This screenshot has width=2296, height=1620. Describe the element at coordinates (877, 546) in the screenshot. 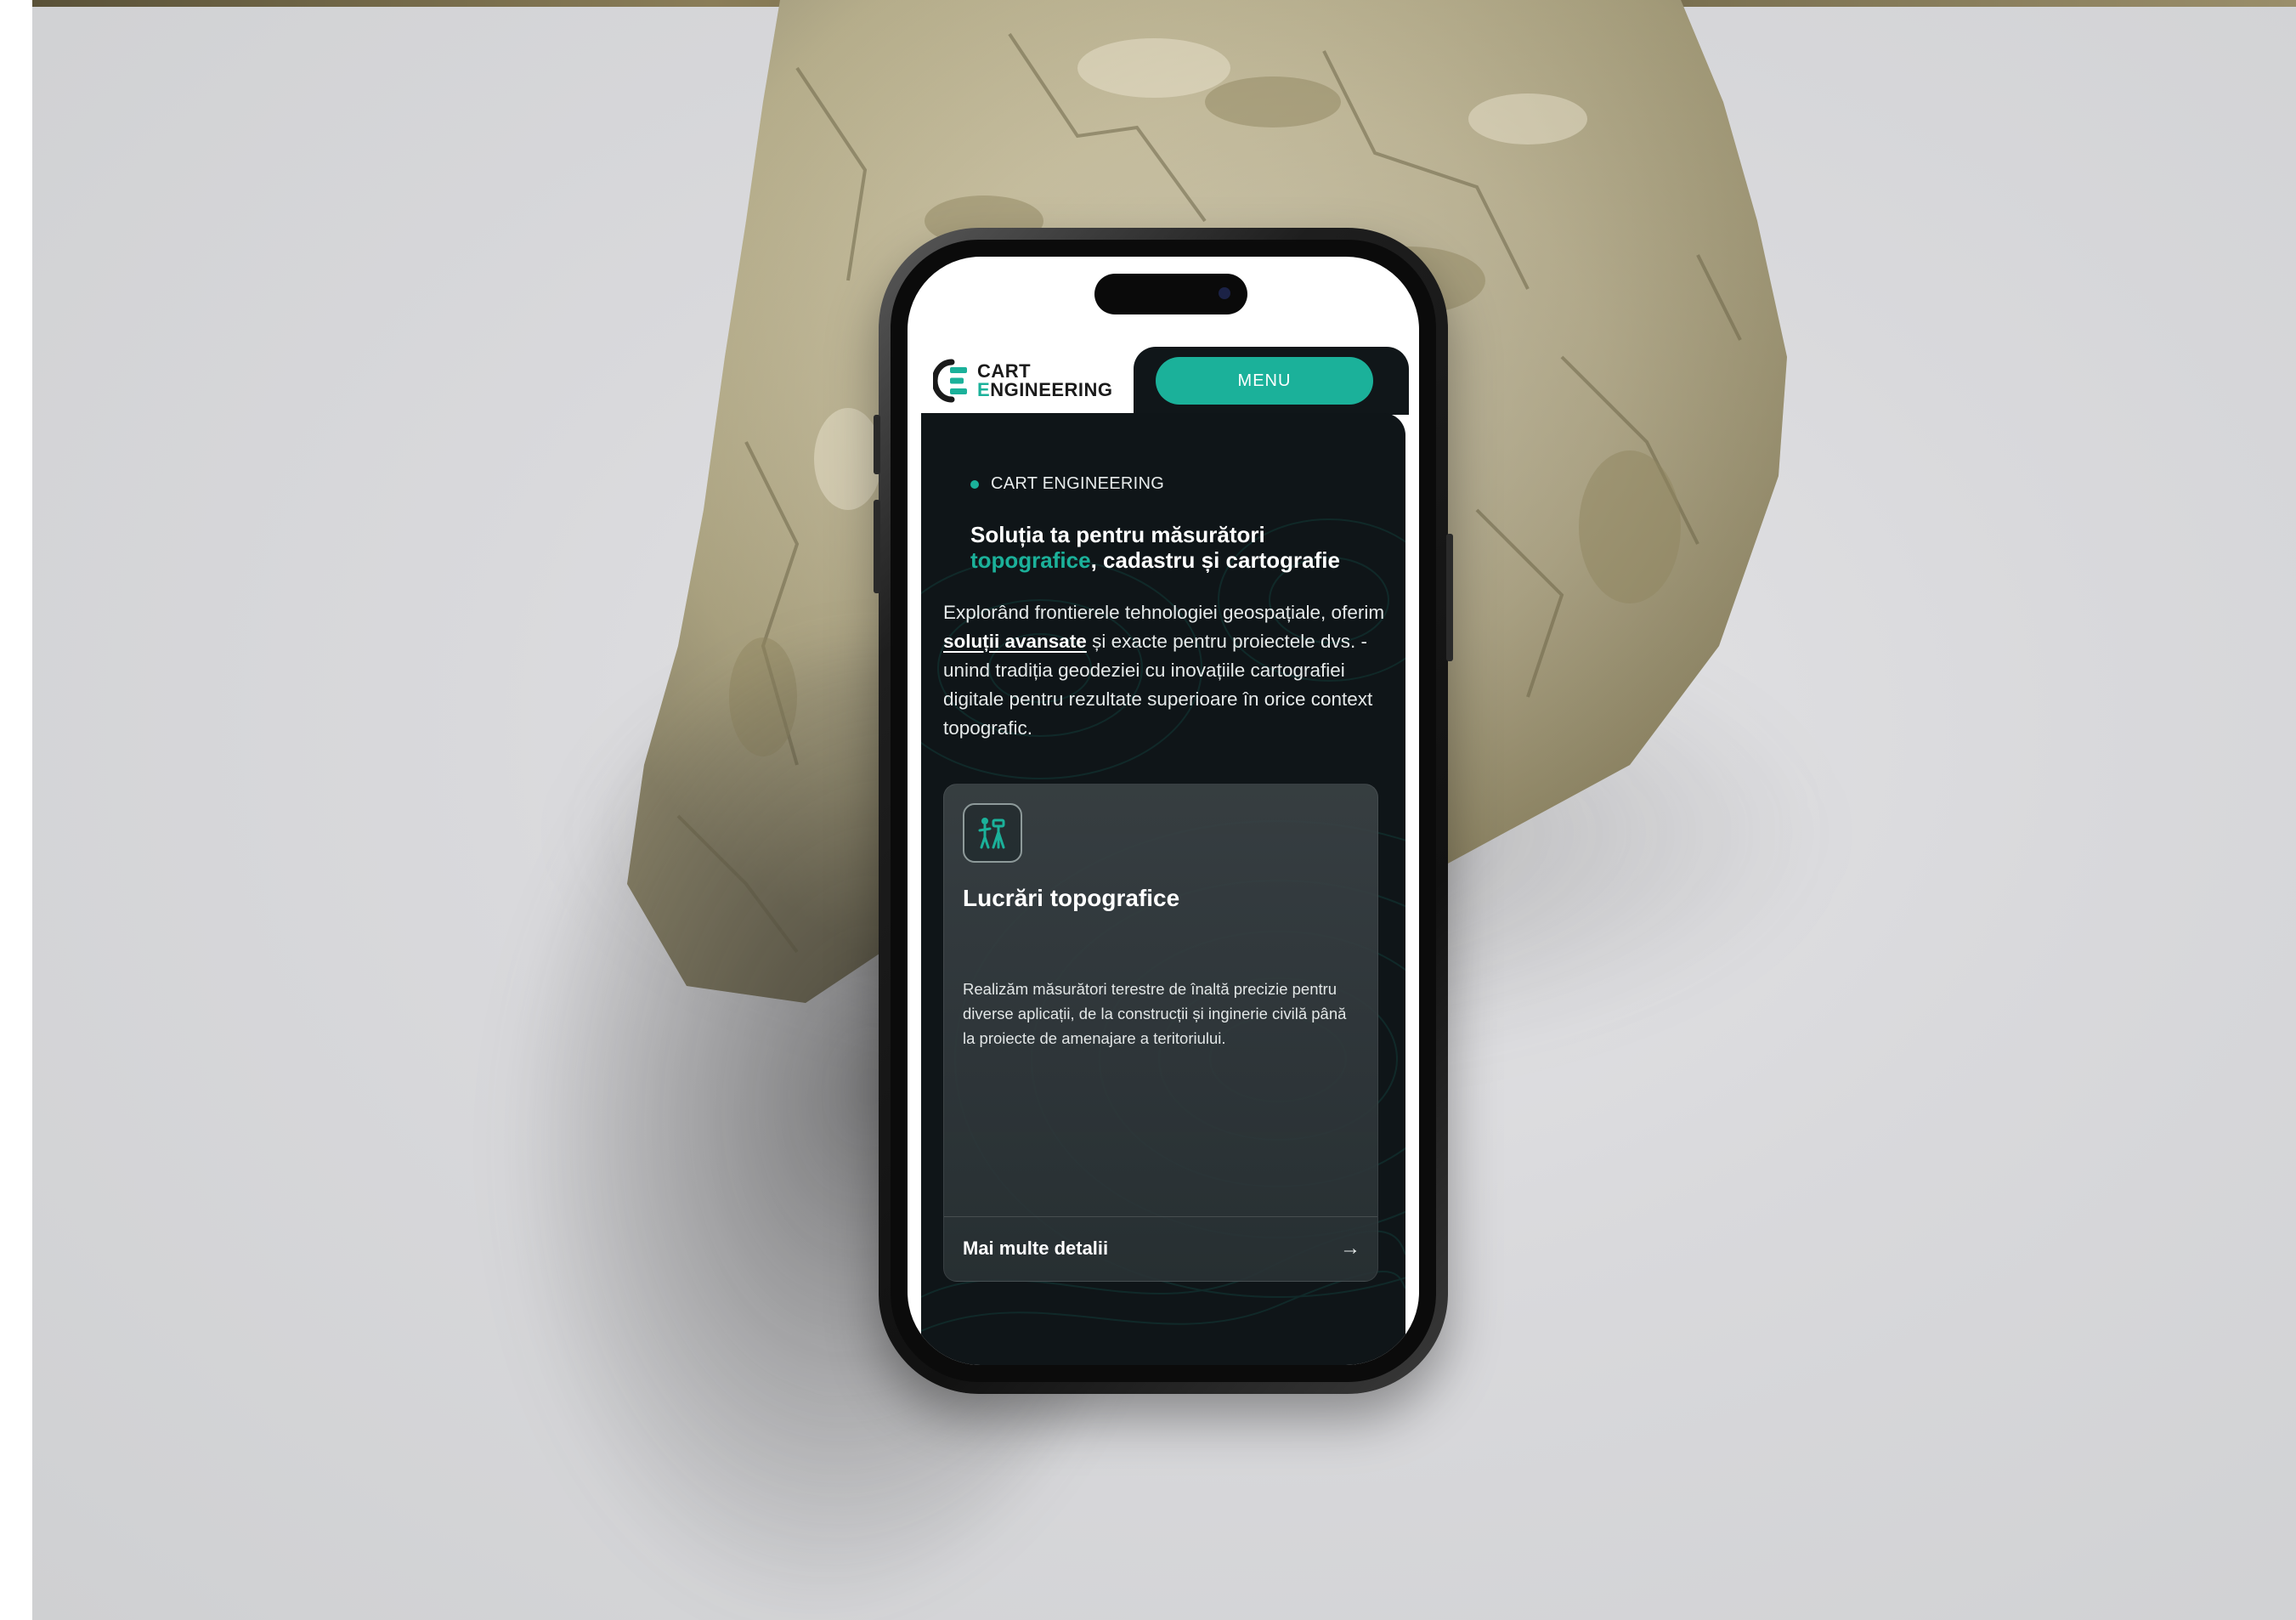

I see `phone-volume-button` at that location.